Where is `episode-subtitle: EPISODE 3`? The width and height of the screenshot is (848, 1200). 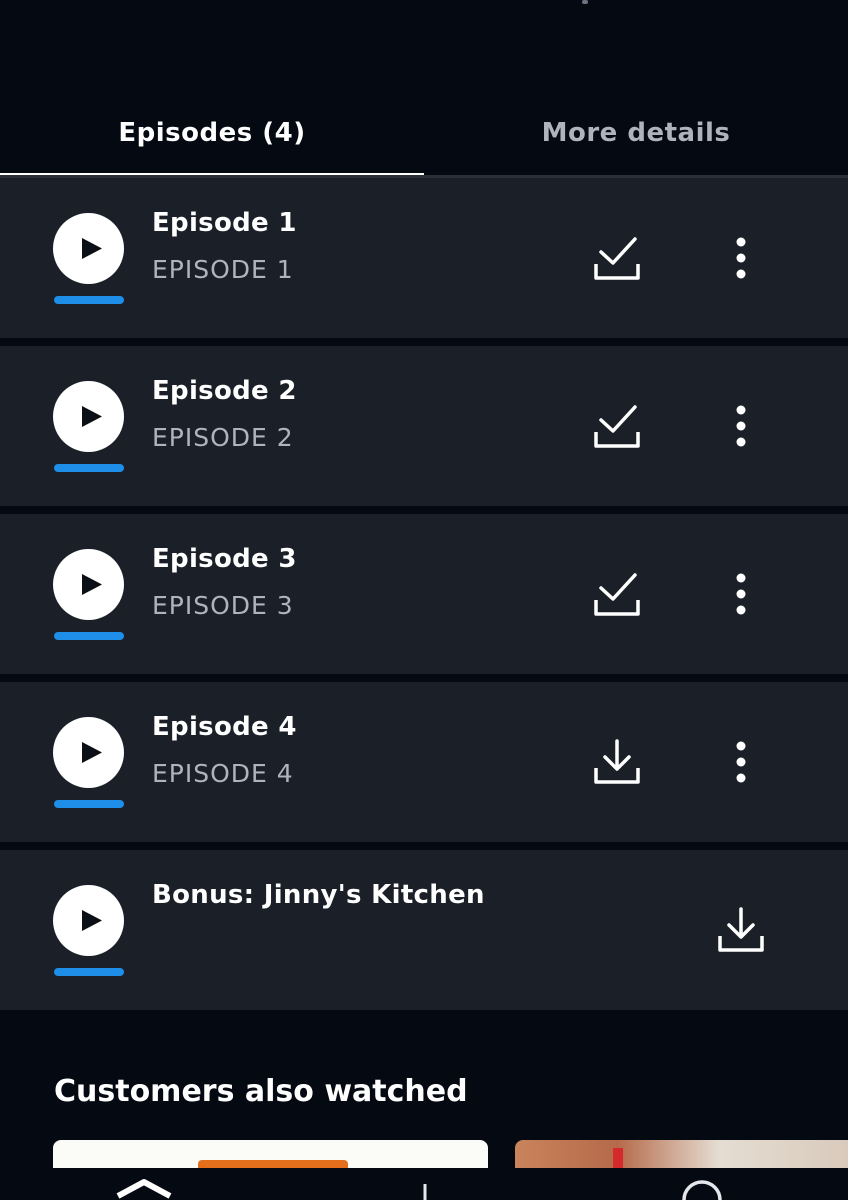
episode-subtitle: EPISODE 3 is located at coordinates (223, 605).